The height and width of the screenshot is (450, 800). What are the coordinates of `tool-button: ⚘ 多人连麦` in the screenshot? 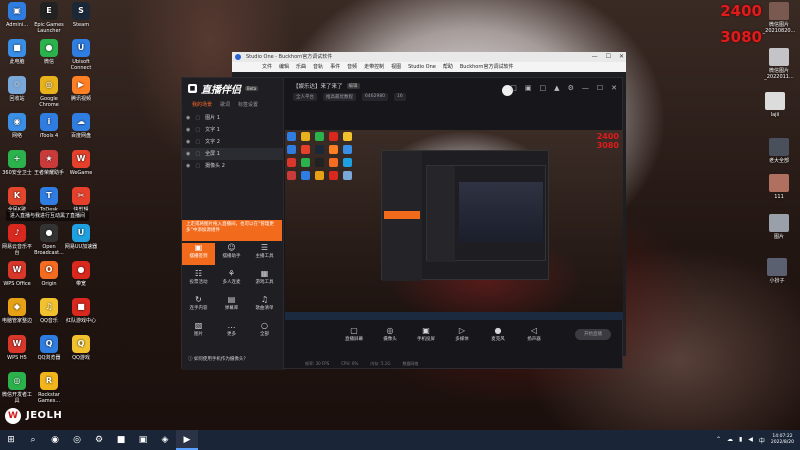 It's located at (231, 280).